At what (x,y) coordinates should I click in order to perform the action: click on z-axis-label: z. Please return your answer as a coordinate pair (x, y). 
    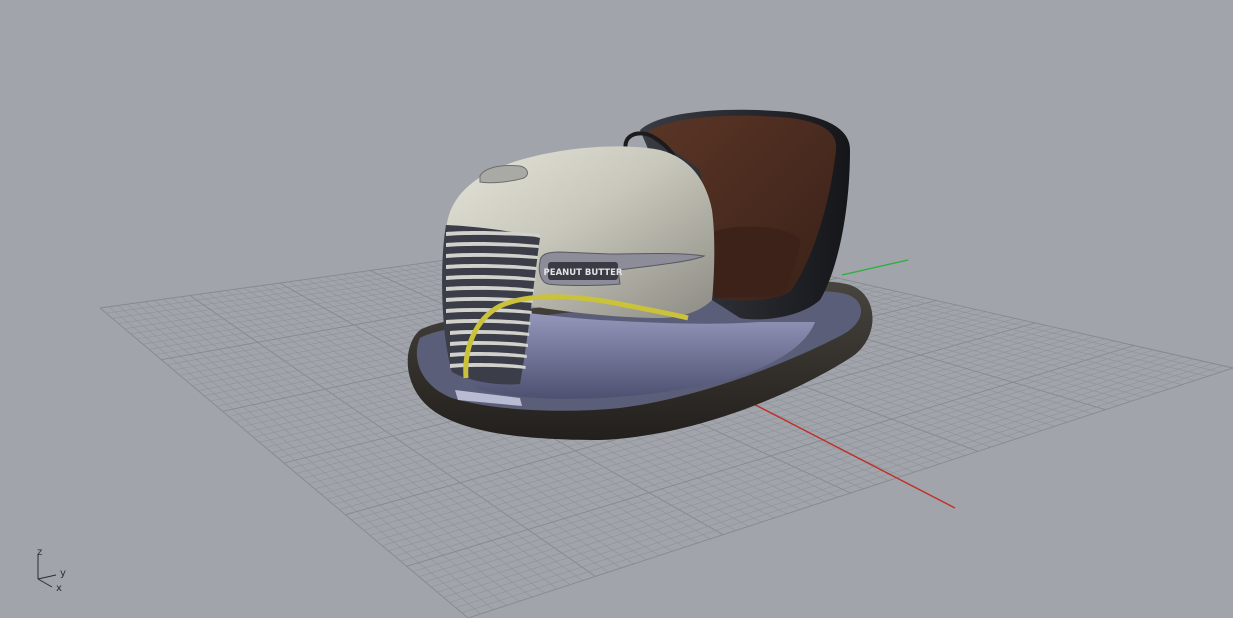
    Looking at the image, I should click on (40, 552).